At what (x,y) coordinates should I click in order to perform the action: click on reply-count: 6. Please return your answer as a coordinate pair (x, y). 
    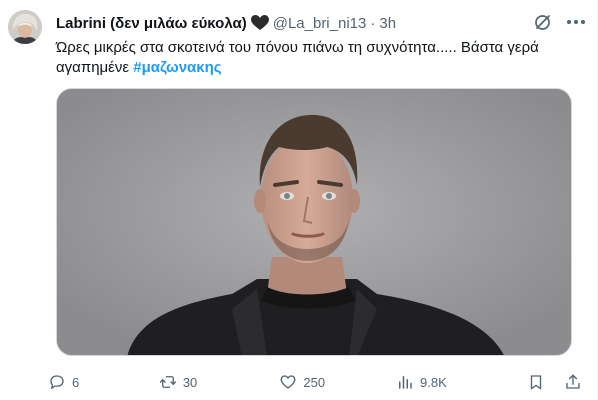
    Looking at the image, I should click on (76, 382).